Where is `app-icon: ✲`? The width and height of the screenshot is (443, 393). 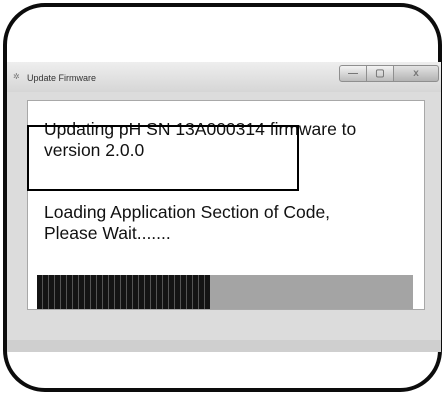
app-icon: ✲ is located at coordinates (16, 76).